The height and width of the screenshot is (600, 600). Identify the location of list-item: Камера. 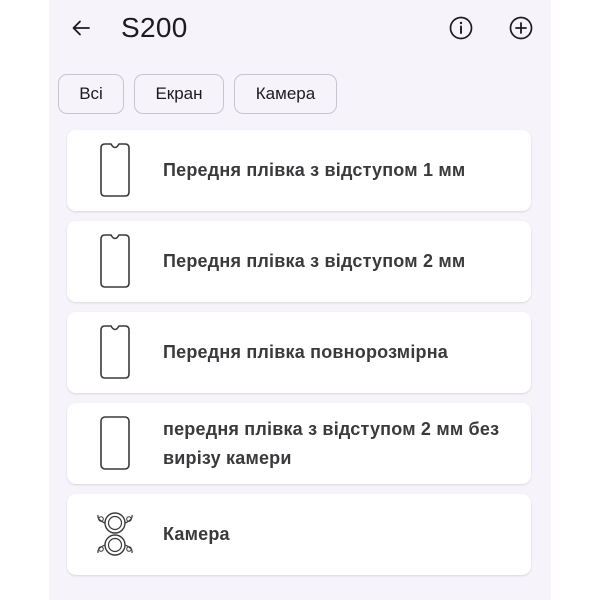
(299, 534).